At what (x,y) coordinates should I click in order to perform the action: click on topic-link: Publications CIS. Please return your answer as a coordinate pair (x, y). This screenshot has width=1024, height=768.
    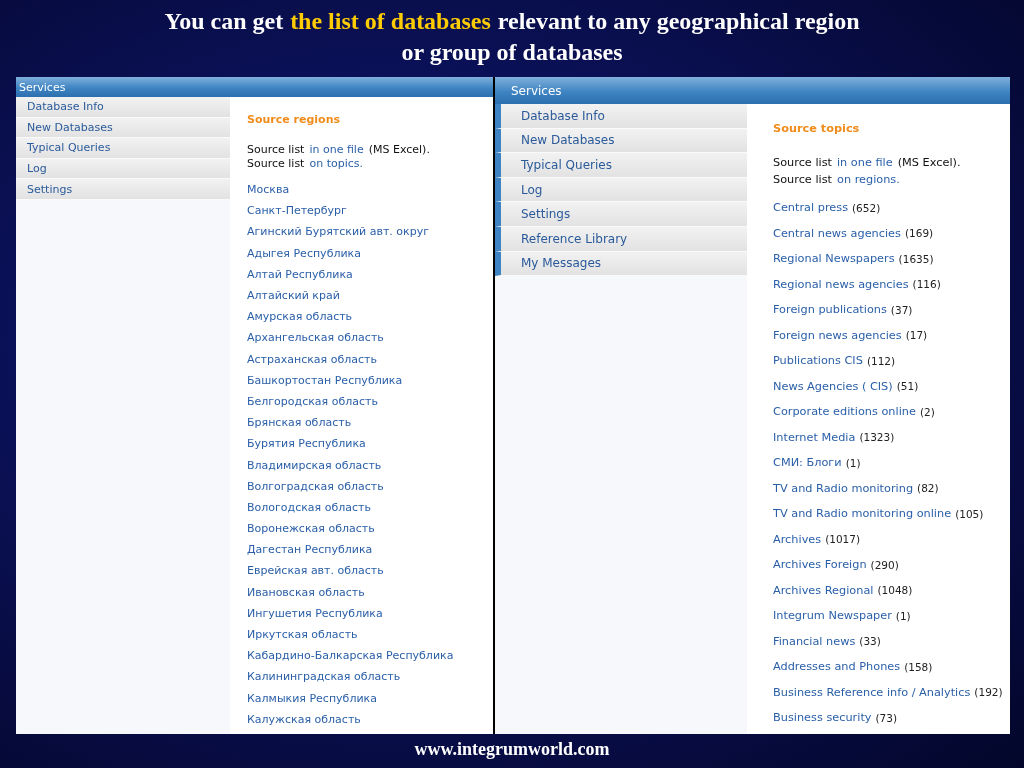
    Looking at the image, I should click on (818, 361).